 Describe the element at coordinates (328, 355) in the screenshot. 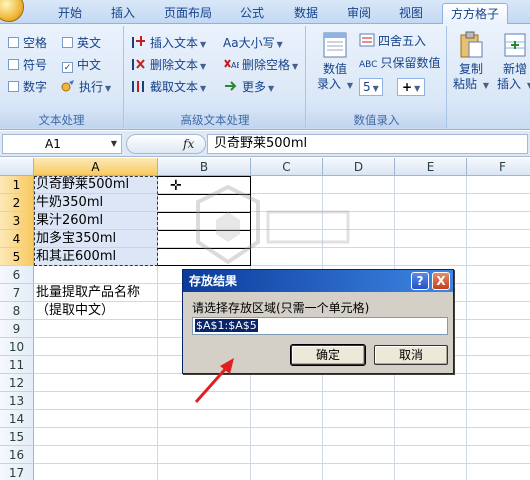

I see `ok-button: 确定` at that location.